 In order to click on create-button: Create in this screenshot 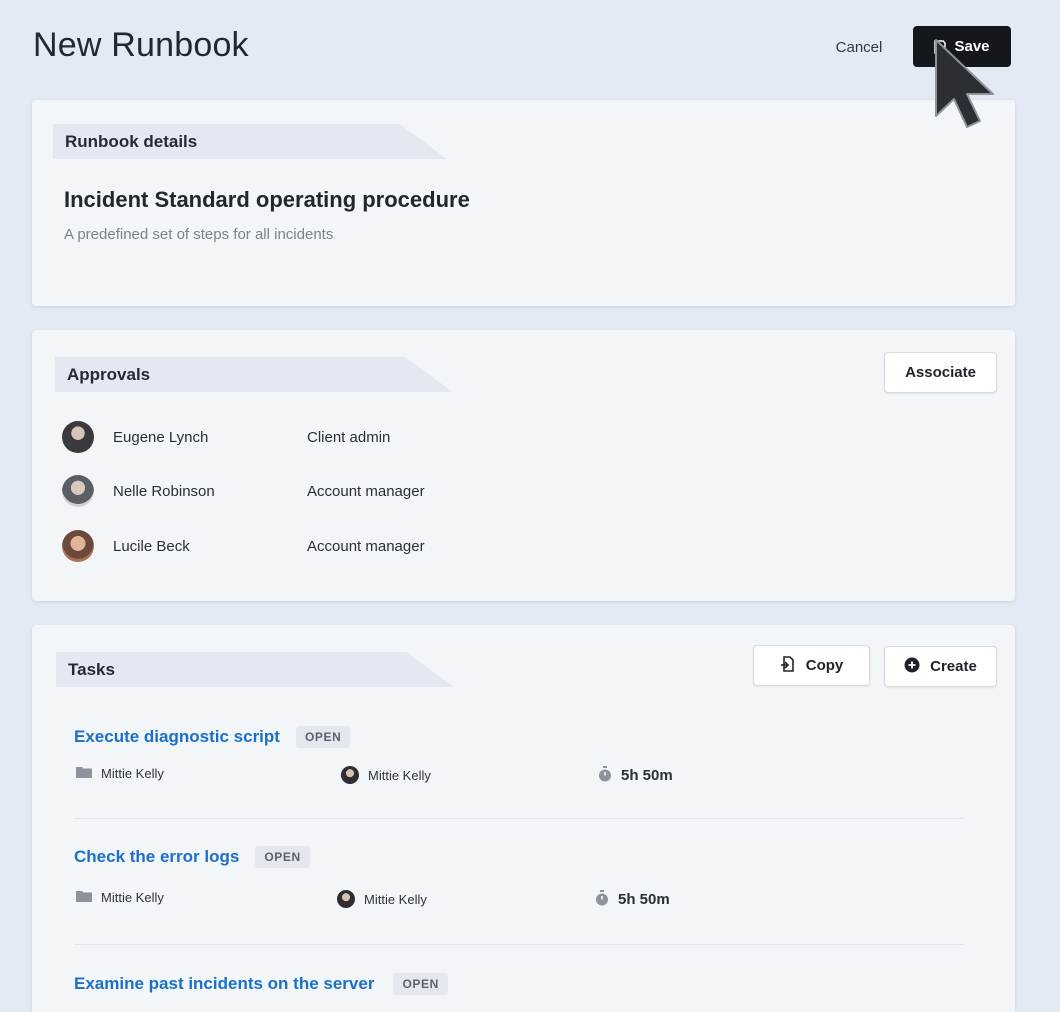, I will do `click(940, 666)`.